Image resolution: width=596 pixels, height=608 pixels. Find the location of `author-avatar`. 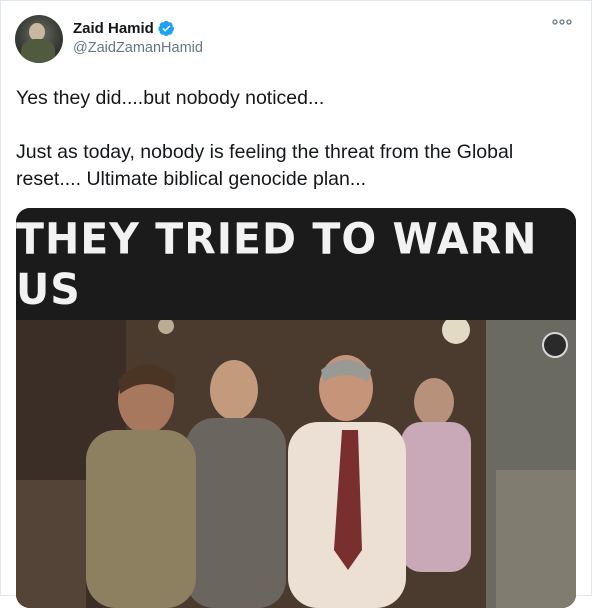

author-avatar is located at coordinates (39, 39).